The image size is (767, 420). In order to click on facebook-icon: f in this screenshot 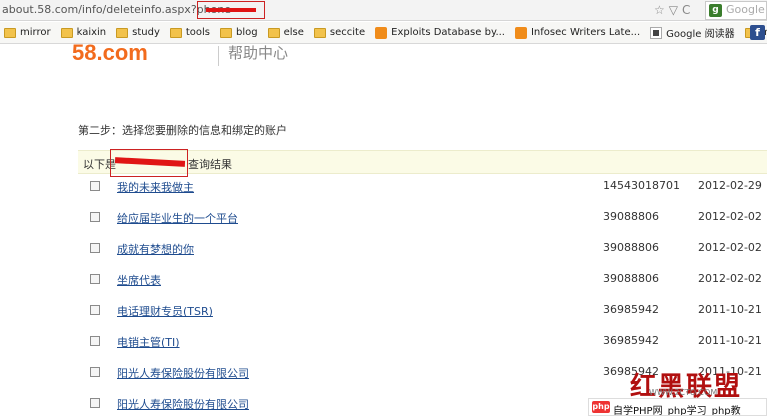, I will do `click(757, 32)`.